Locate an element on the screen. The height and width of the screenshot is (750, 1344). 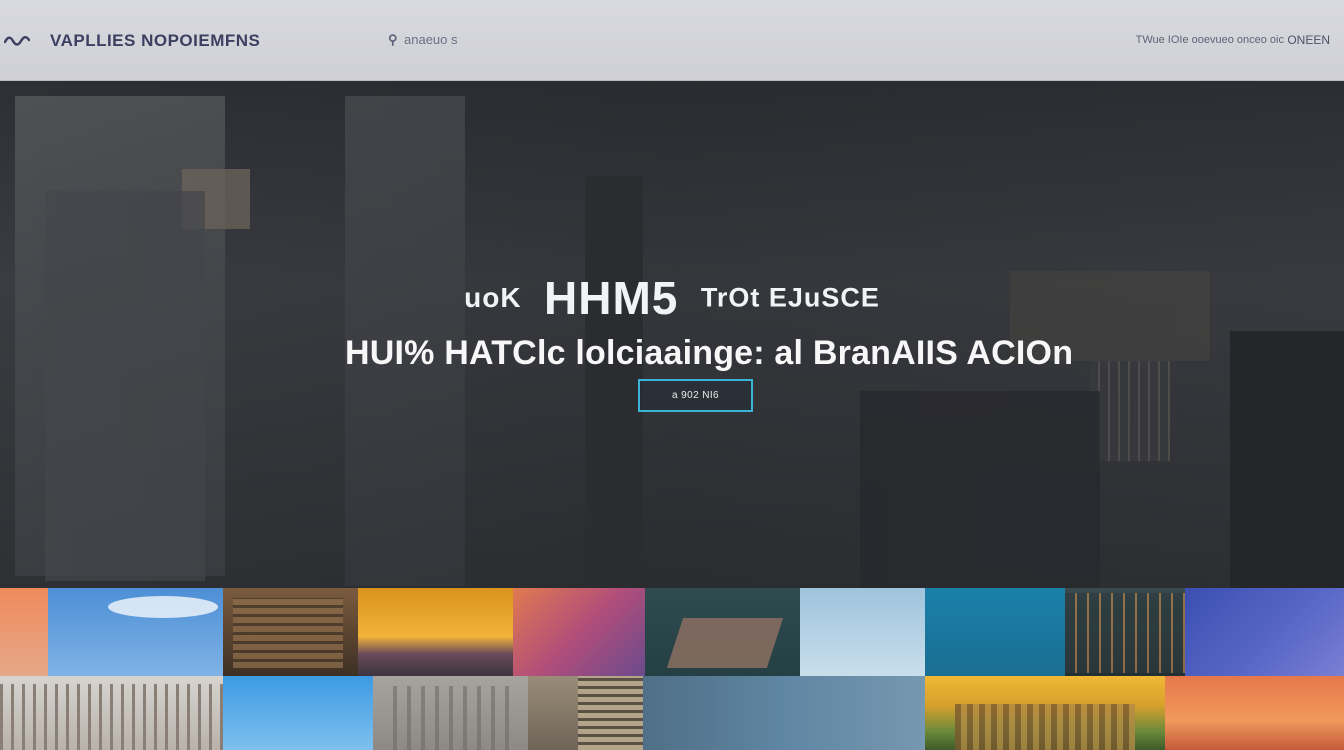
kicker-title: HHM5 is located at coordinates (611, 298).